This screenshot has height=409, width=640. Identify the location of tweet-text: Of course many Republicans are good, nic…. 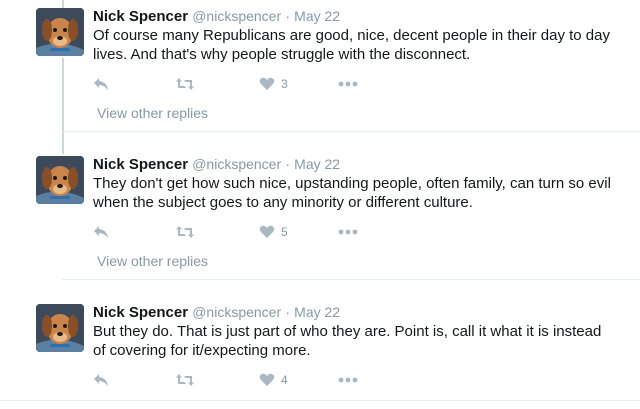
(351, 45).